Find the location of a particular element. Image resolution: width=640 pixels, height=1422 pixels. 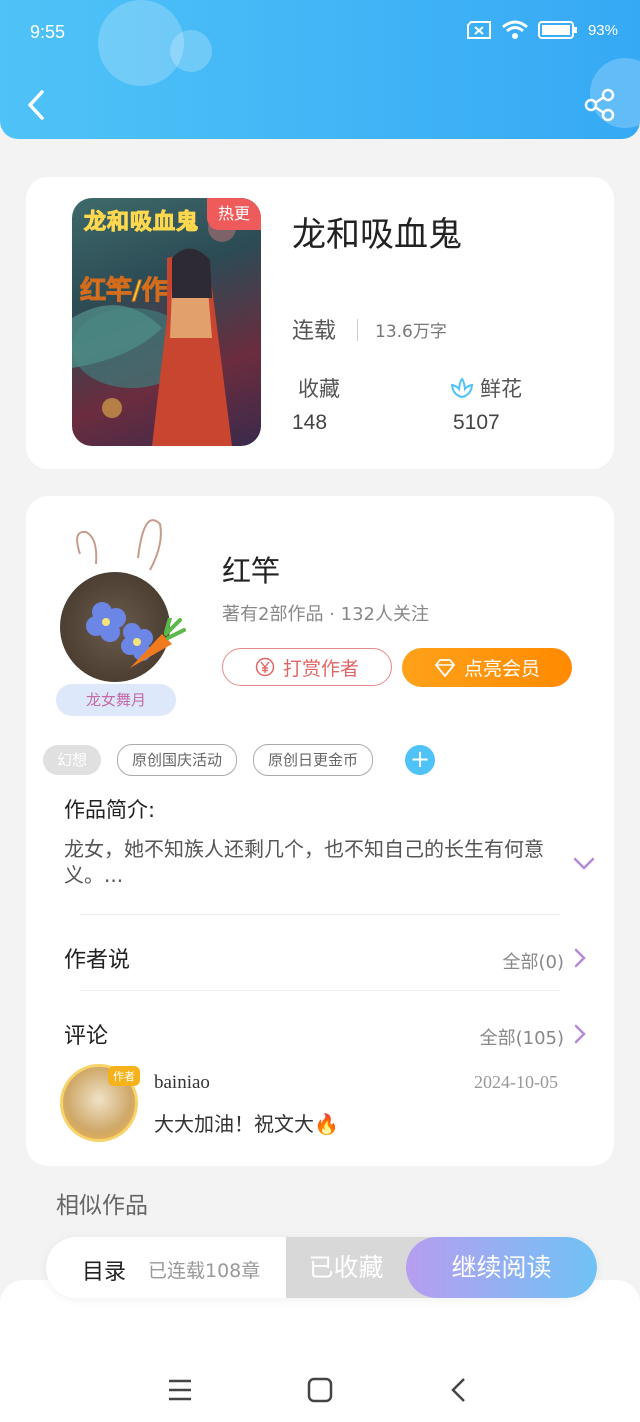

intro-title: 作品简介: is located at coordinates (110, 810).